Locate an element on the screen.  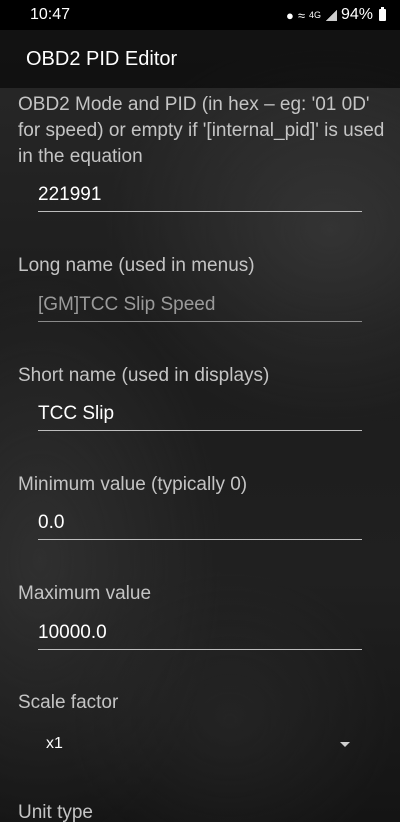
app-bar: OBD2 PID Editor is located at coordinates (200, 59).